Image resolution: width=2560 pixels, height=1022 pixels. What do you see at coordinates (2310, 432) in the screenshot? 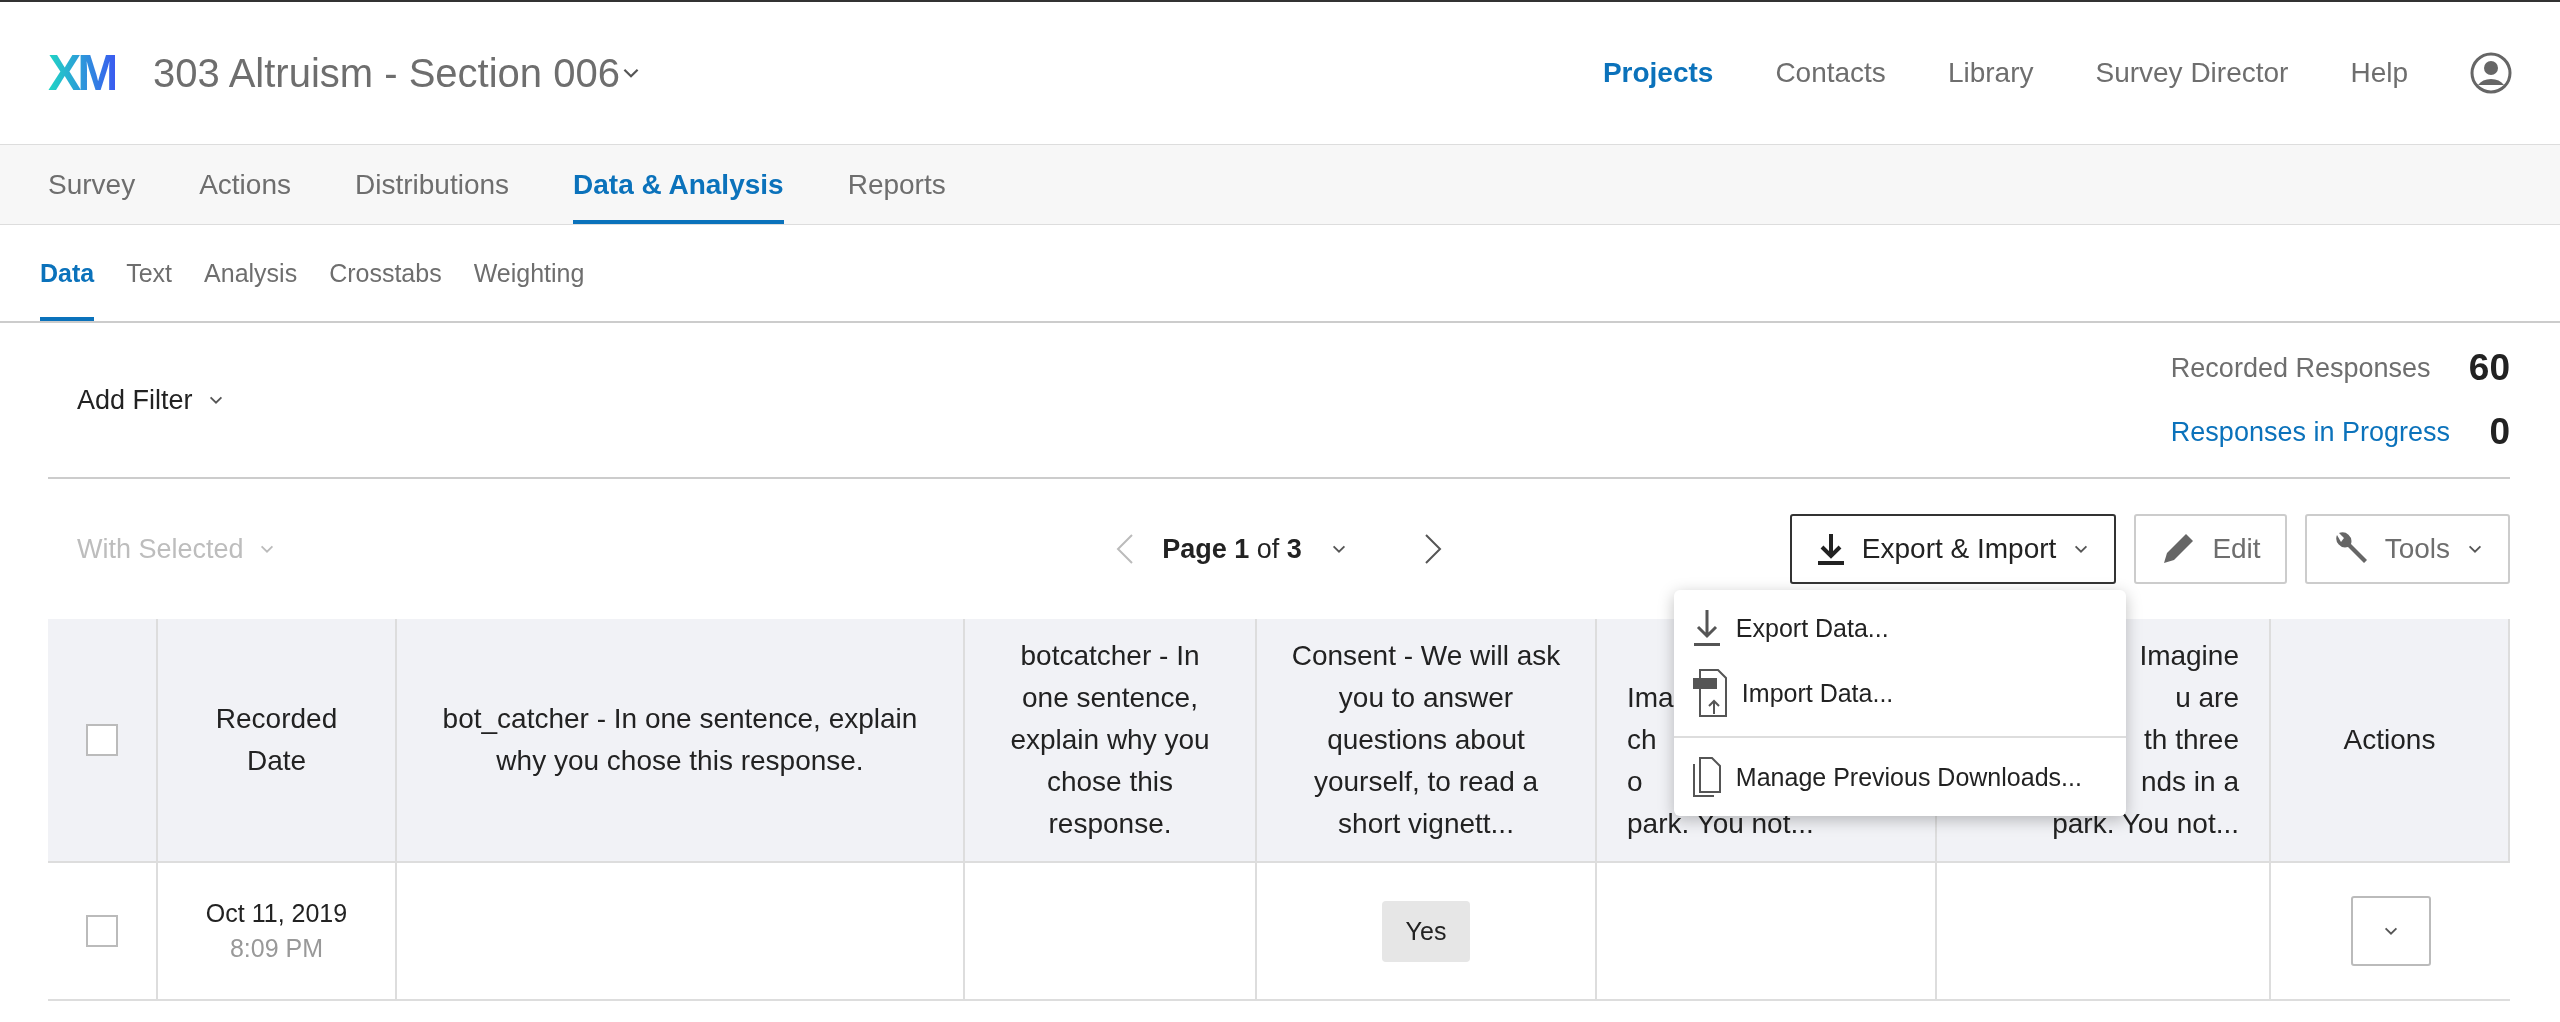
I see `responses-link: Responses in Progress` at bounding box center [2310, 432].